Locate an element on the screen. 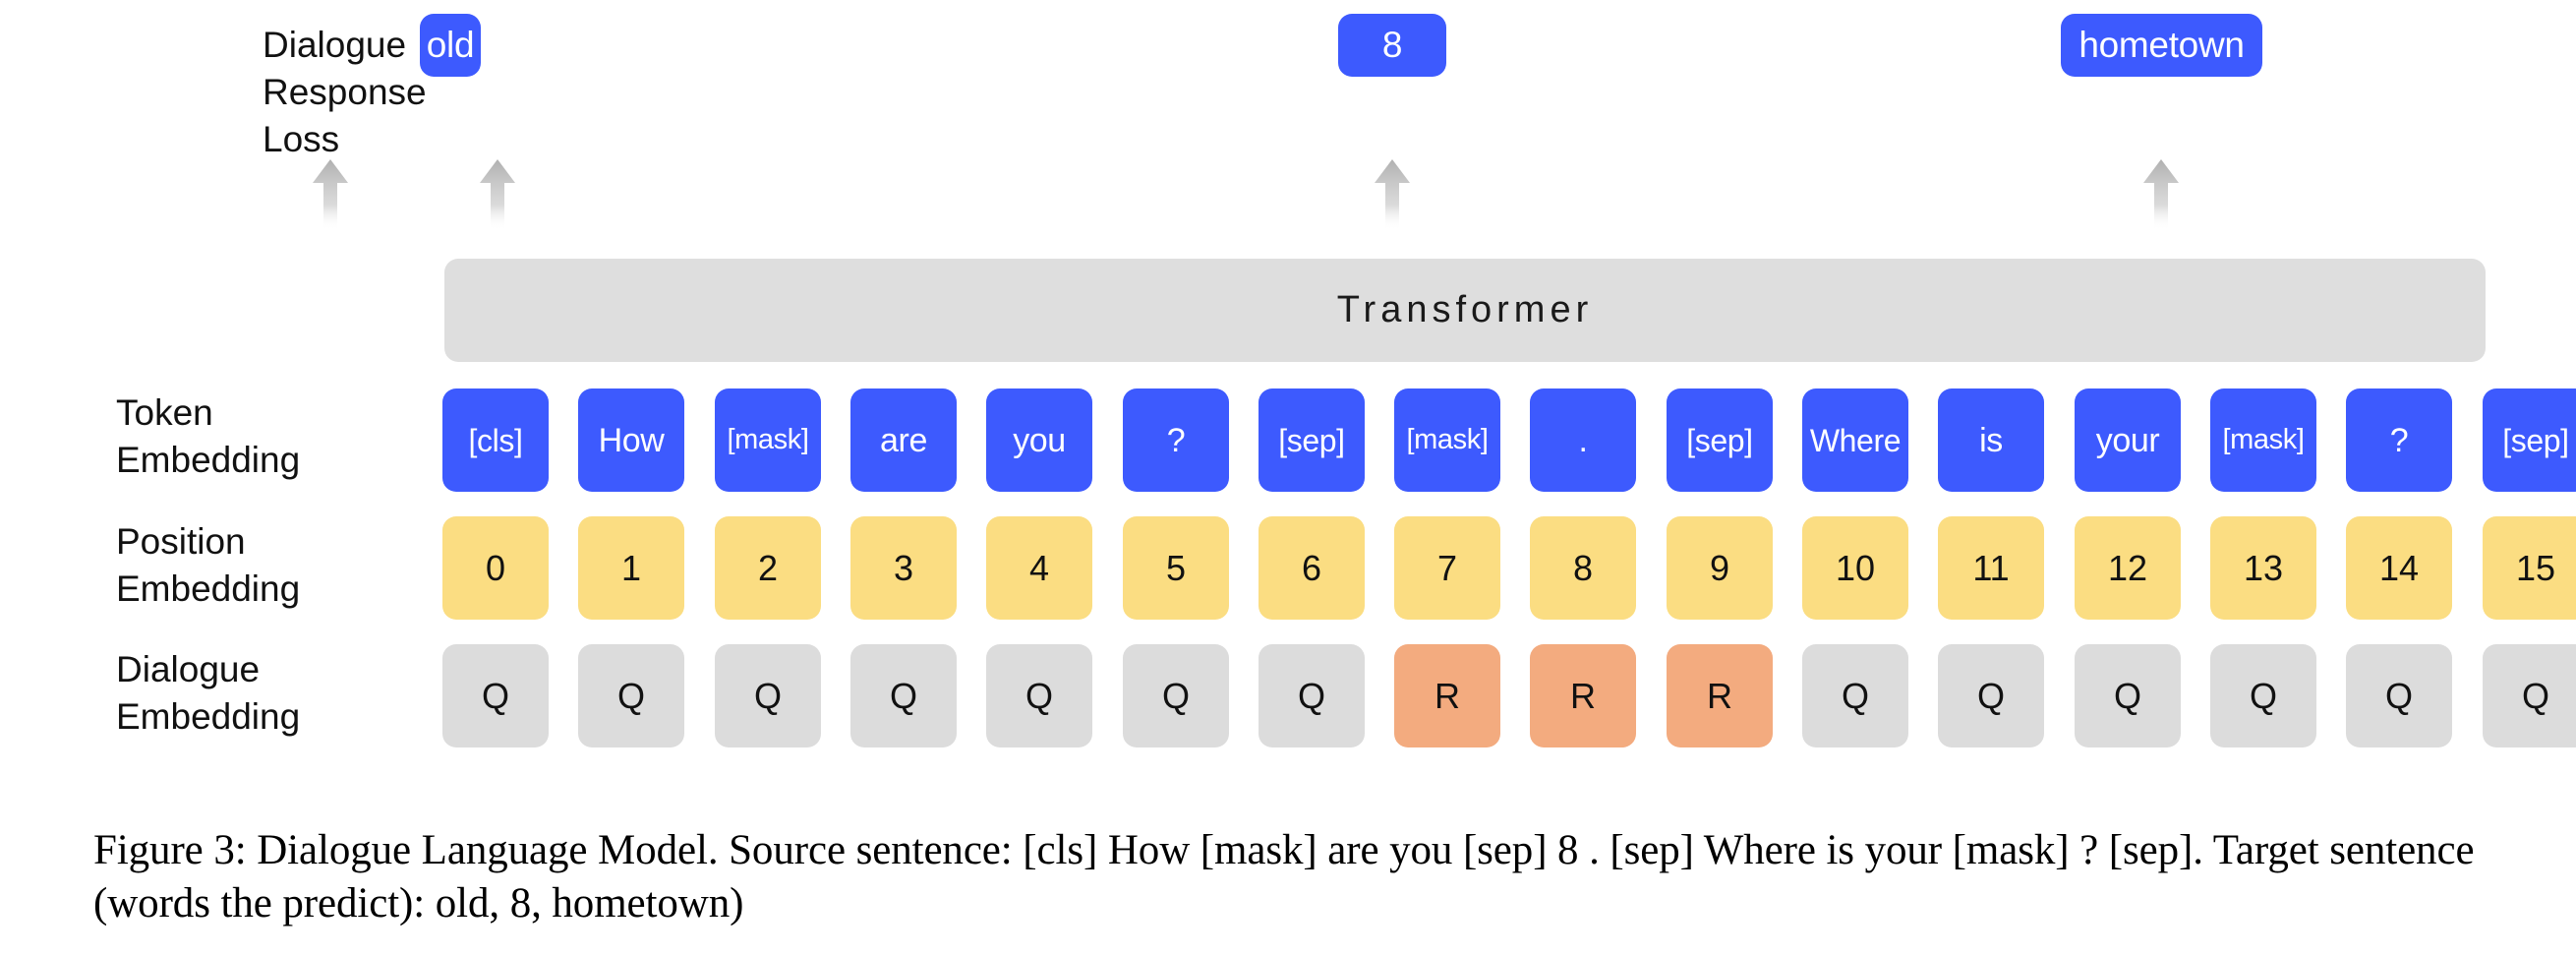  position-embedding-cell-7: 7 is located at coordinates (1447, 568).